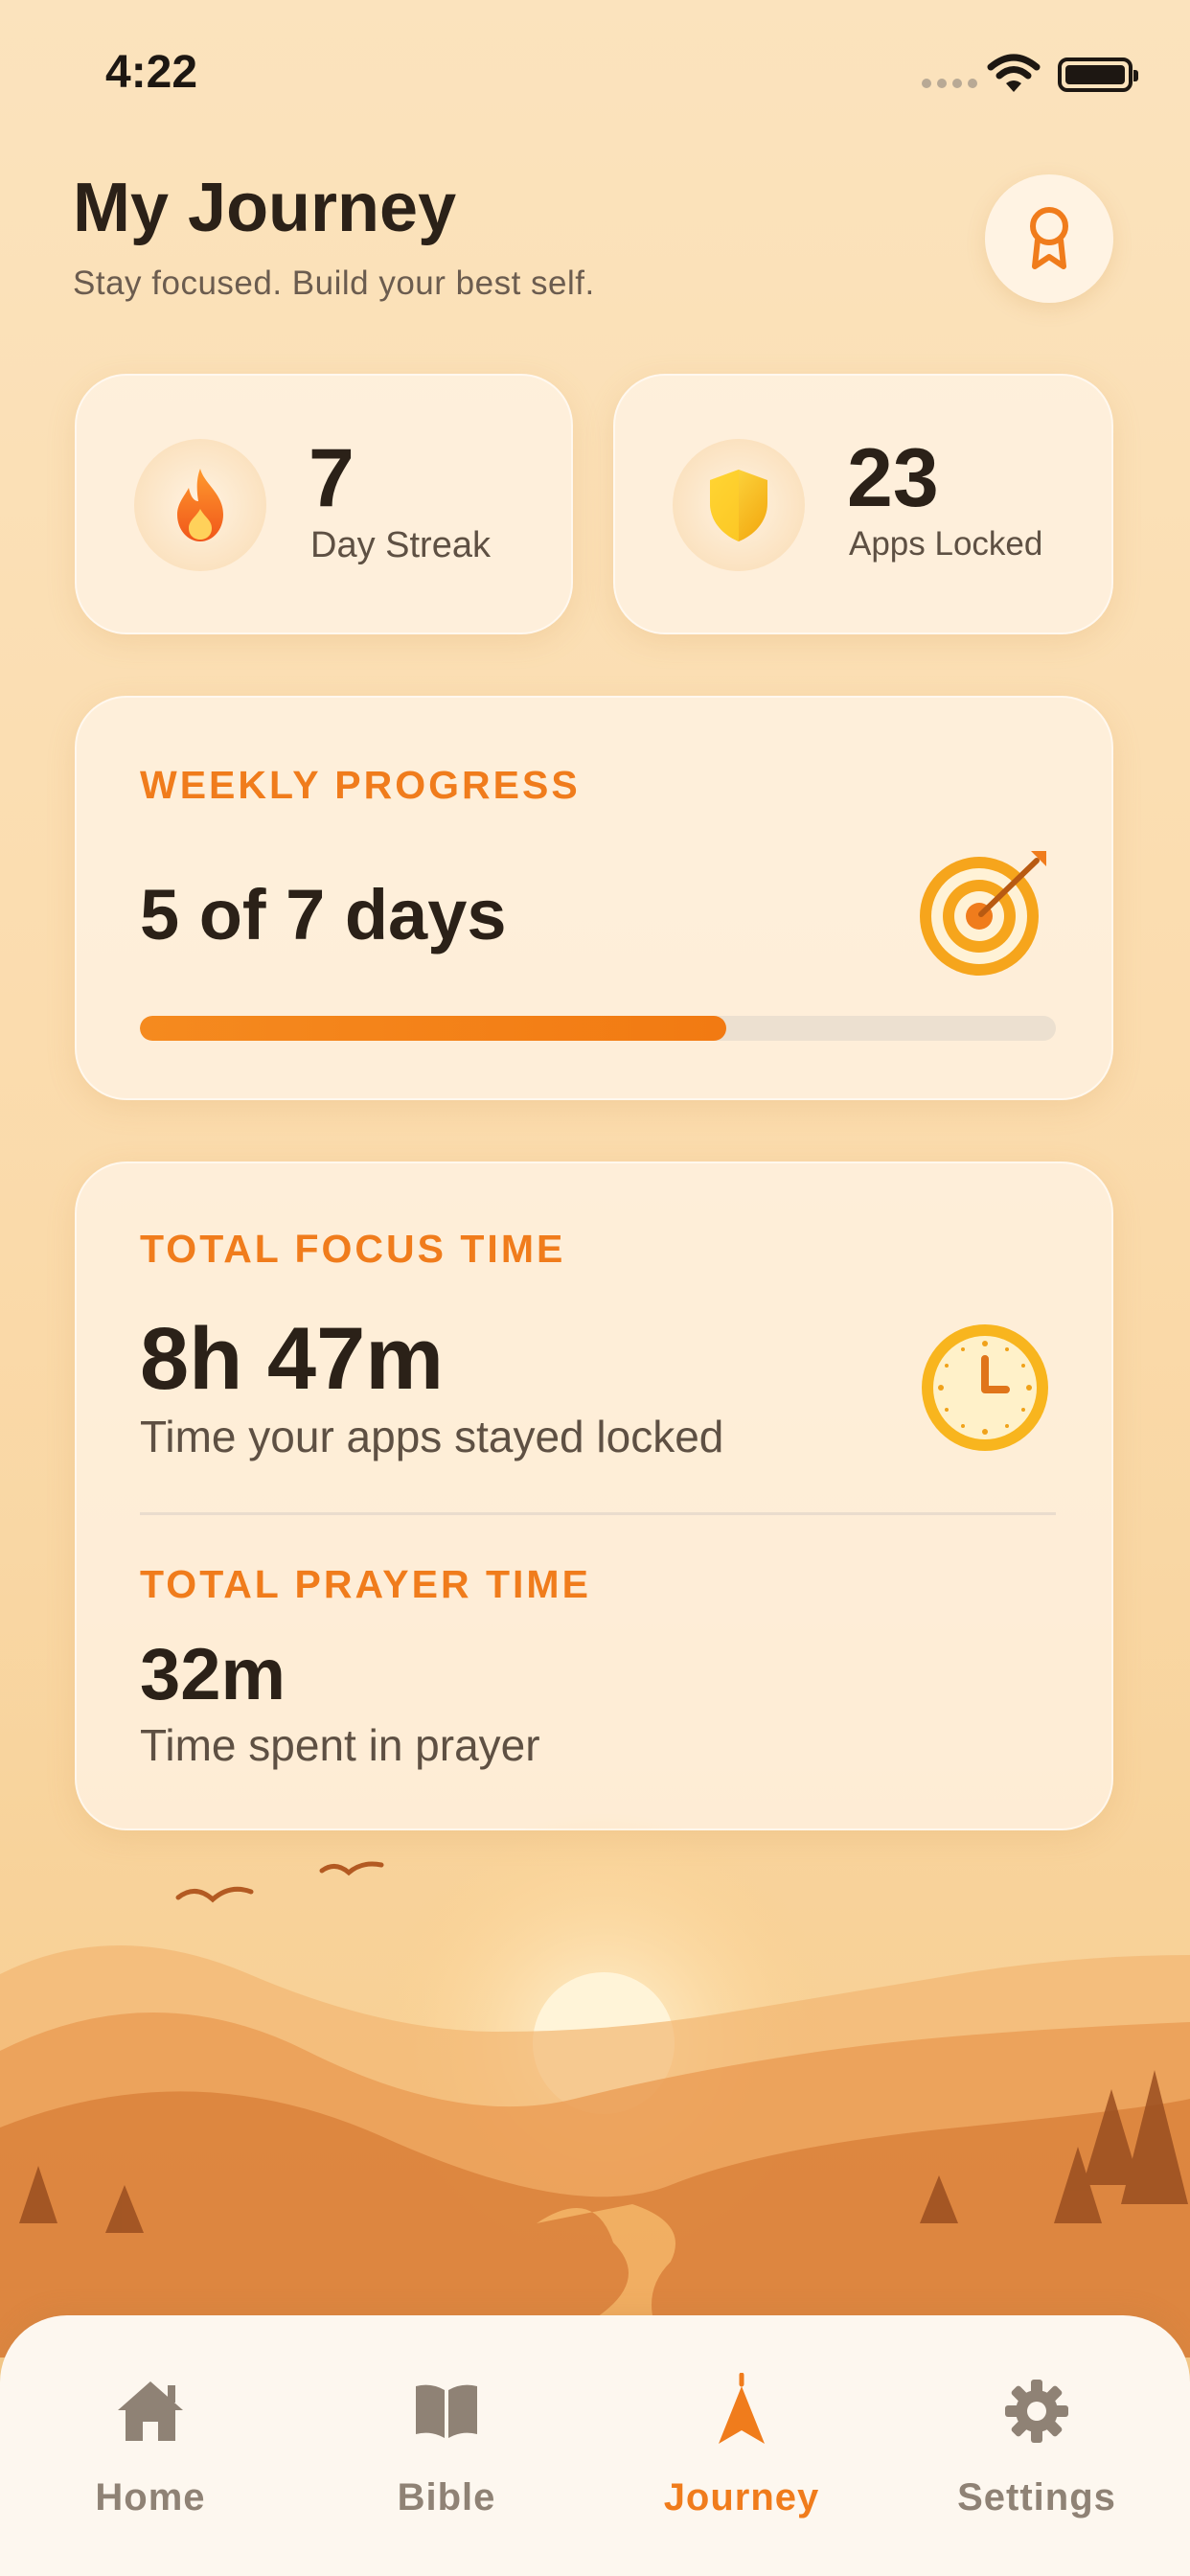 This screenshot has height=2576, width=1190. Describe the element at coordinates (447, 2497) in the screenshot. I see `tab-bible-label: Bible` at that location.